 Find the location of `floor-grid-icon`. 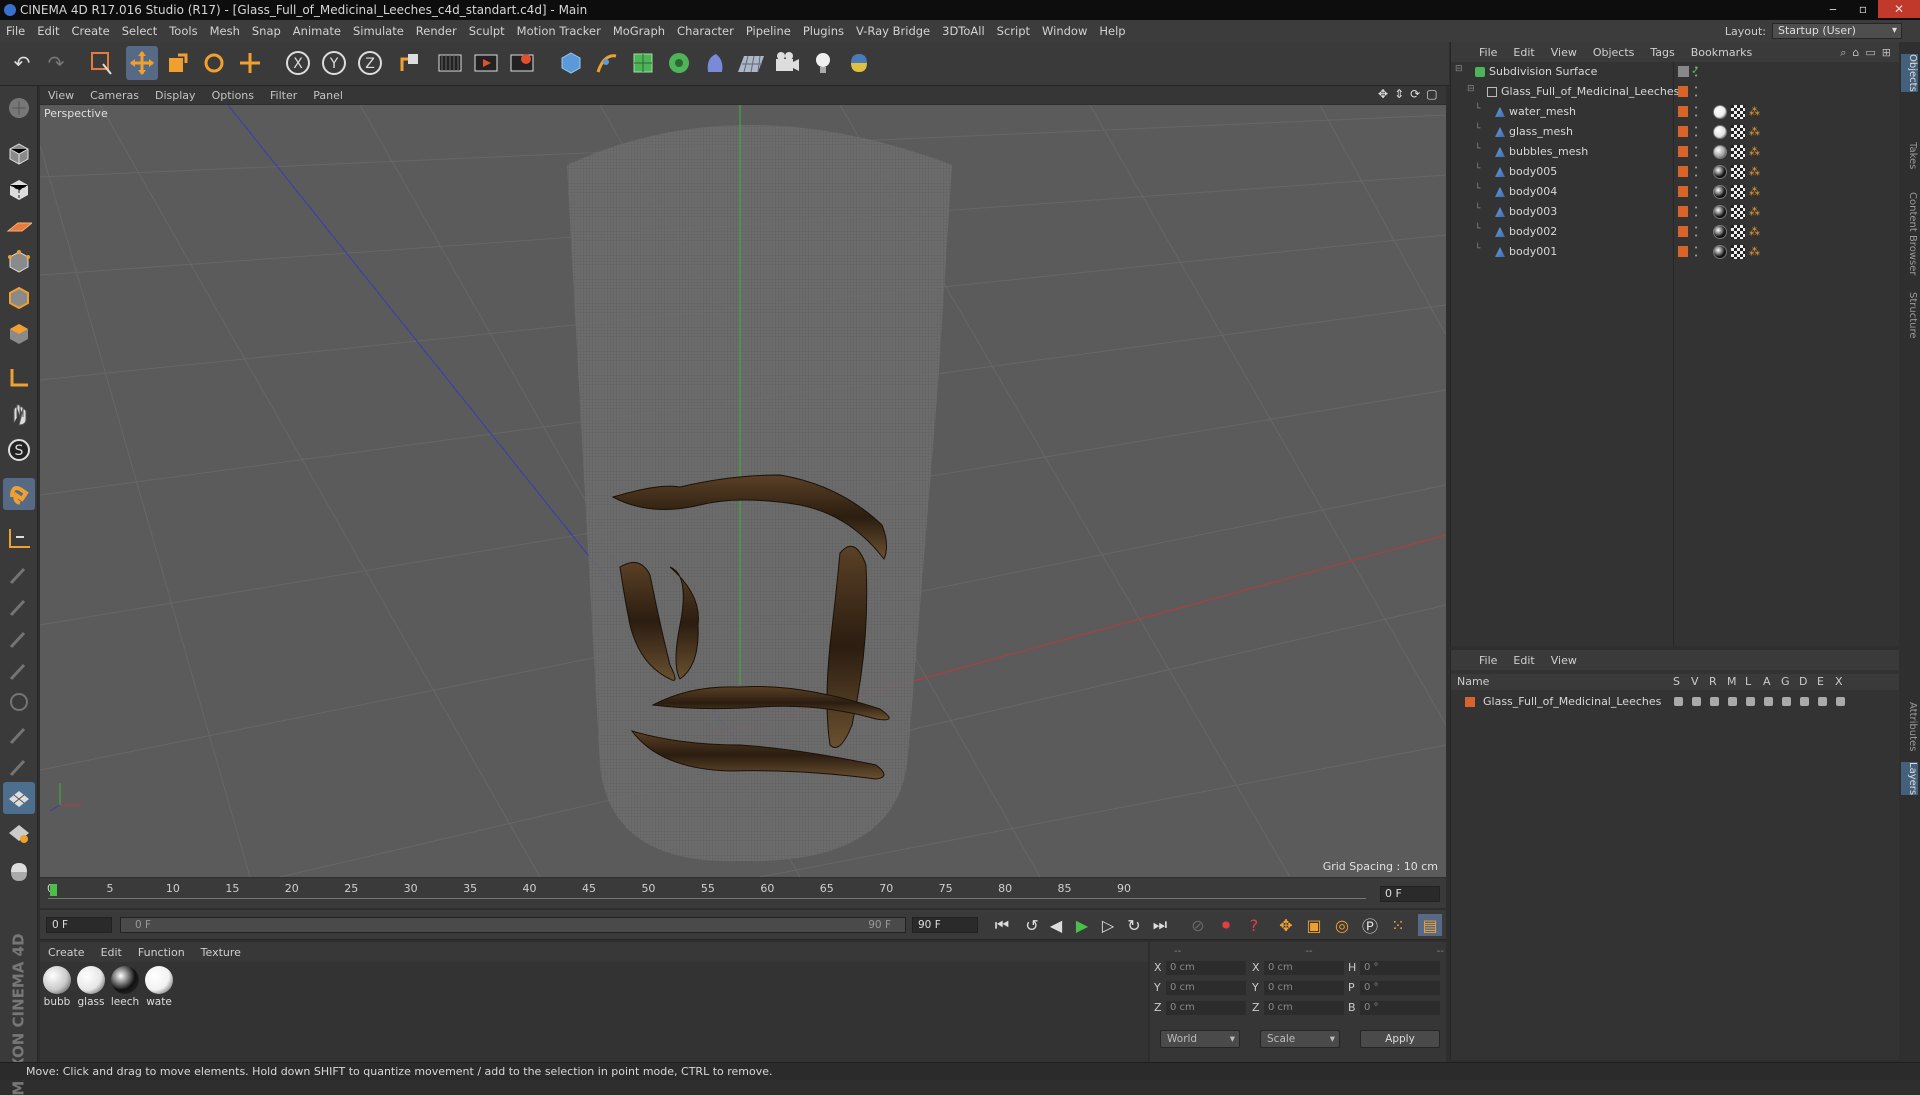

floor-grid-icon is located at coordinates (19, 832).